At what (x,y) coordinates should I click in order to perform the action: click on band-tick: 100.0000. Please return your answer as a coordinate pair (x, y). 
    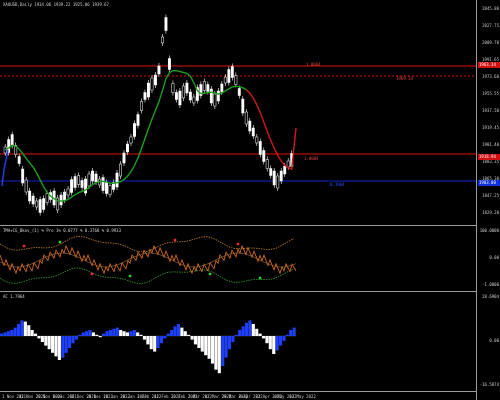
    Looking at the image, I should click on (489, 230).